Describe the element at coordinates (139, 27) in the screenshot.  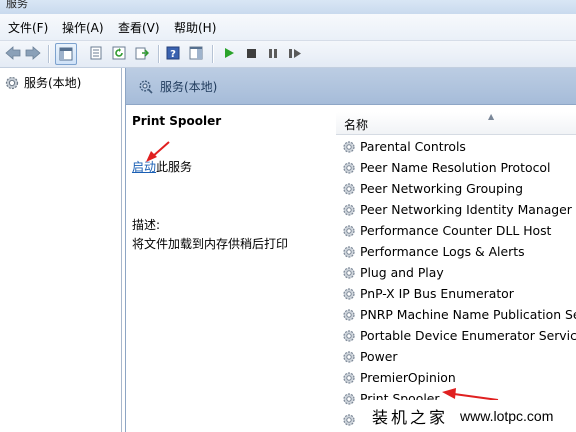
I see `menu-view: 查看(V)` at that location.